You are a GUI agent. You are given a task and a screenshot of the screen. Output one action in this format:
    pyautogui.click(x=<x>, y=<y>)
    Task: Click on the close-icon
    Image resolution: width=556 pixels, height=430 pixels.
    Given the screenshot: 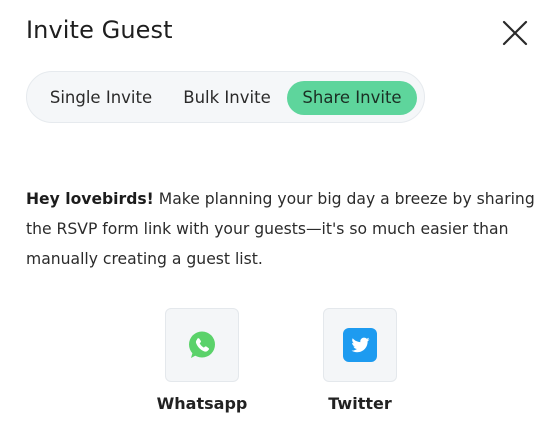 What is the action you would take?
    pyautogui.click(x=515, y=33)
    